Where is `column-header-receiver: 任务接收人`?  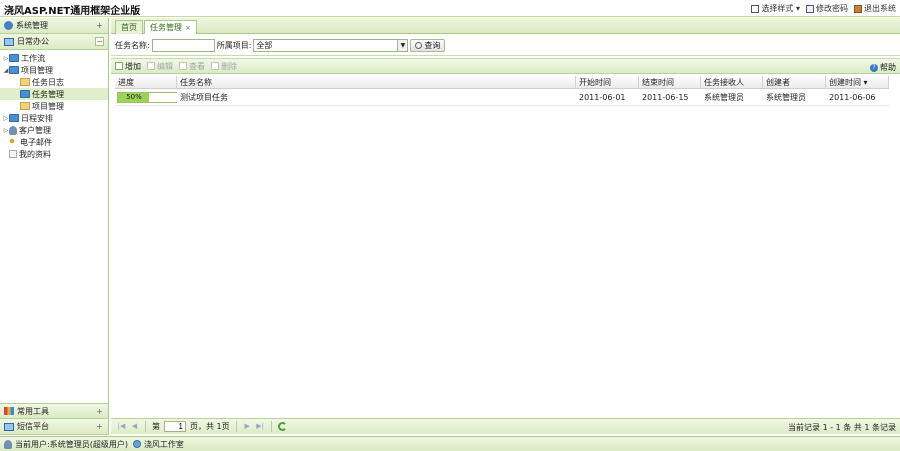
column-header-receiver: 任务接收人 is located at coordinates (732, 82).